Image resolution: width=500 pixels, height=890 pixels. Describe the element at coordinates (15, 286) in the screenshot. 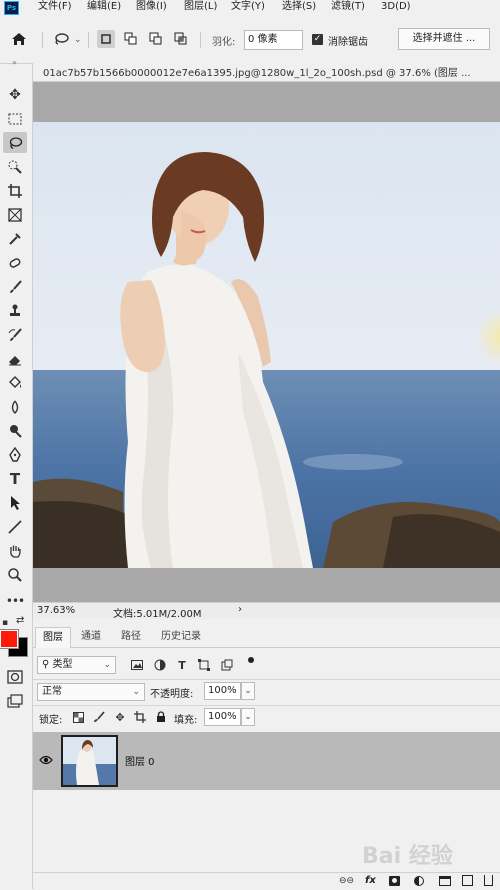

I see `brush-tool-icon` at that location.